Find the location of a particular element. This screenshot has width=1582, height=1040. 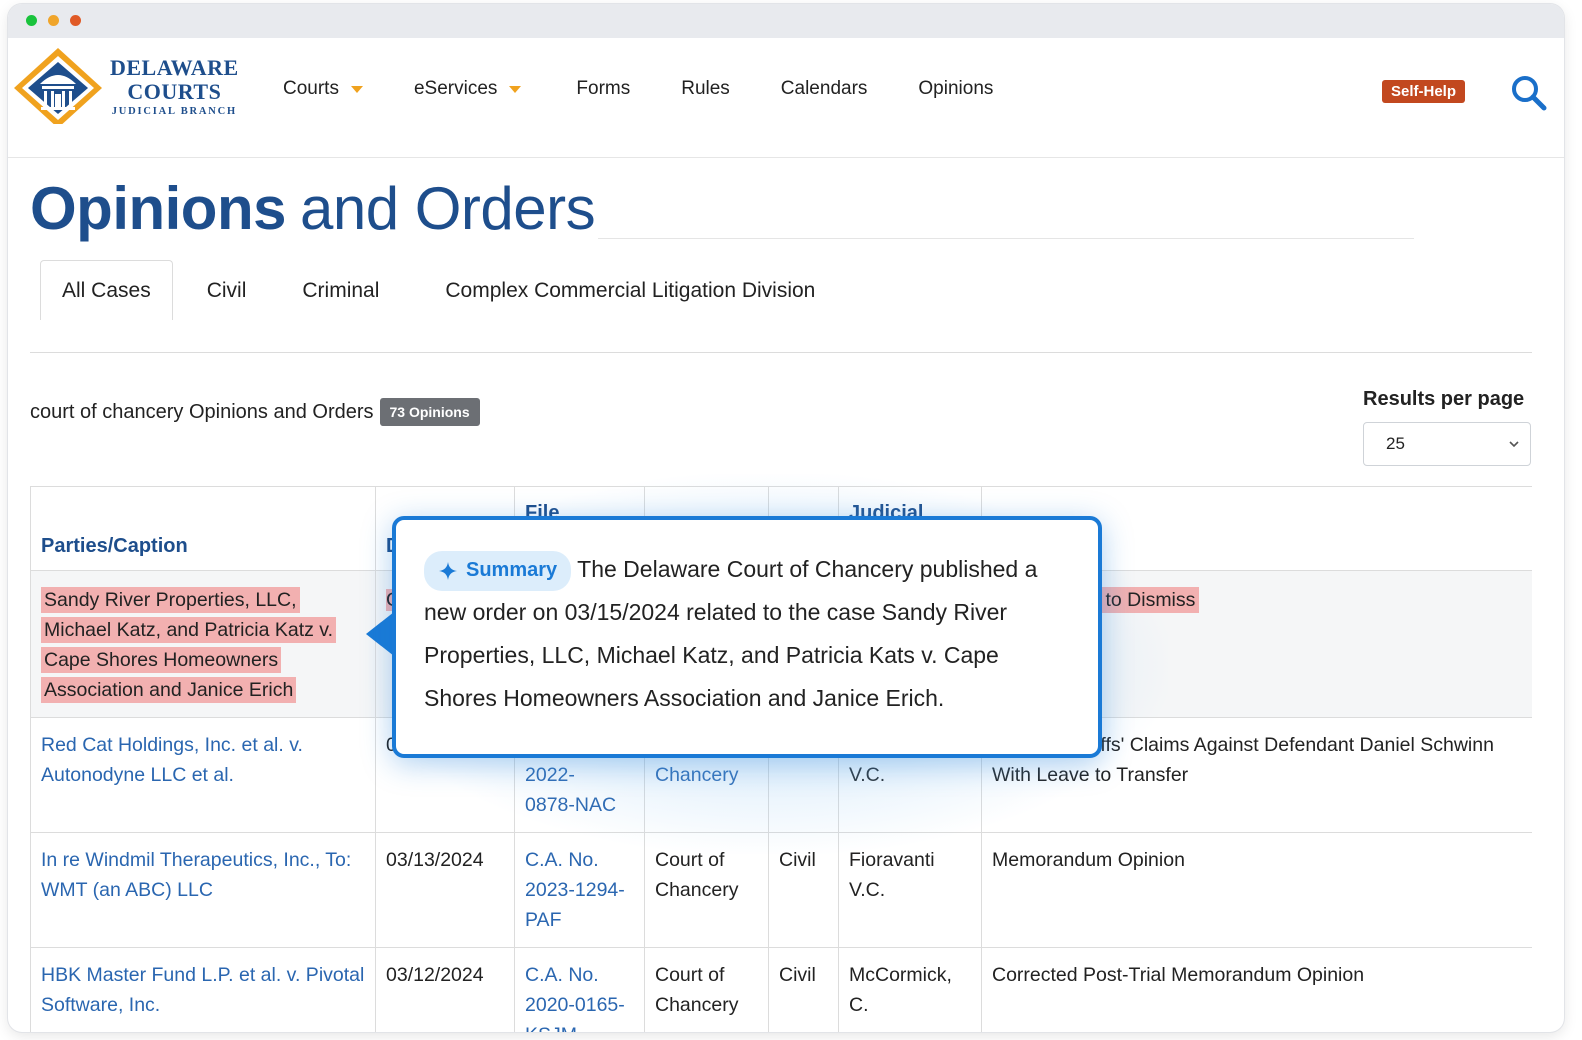

tab-all-cases: All Cases is located at coordinates (106, 290).